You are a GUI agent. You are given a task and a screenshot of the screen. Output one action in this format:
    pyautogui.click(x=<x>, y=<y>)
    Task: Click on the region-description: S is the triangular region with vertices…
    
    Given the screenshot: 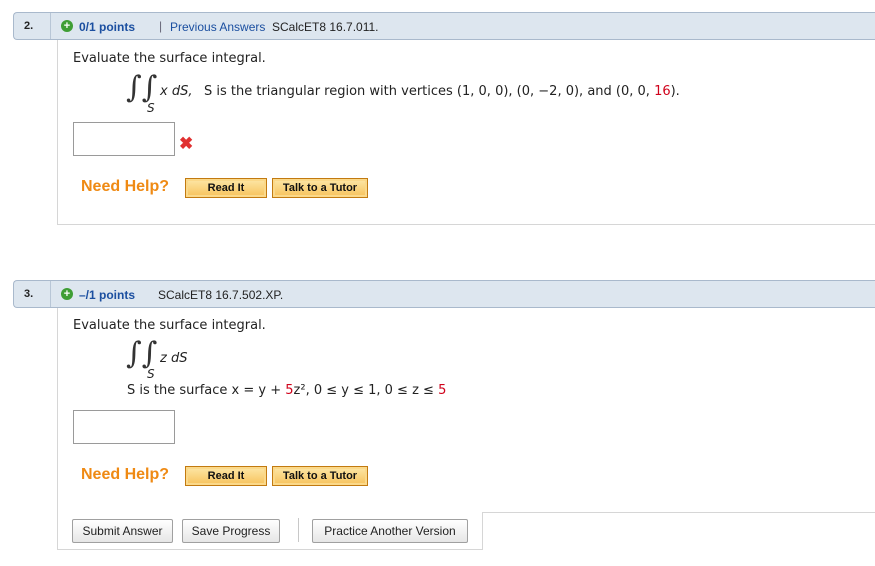 What is the action you would take?
    pyautogui.click(x=442, y=91)
    